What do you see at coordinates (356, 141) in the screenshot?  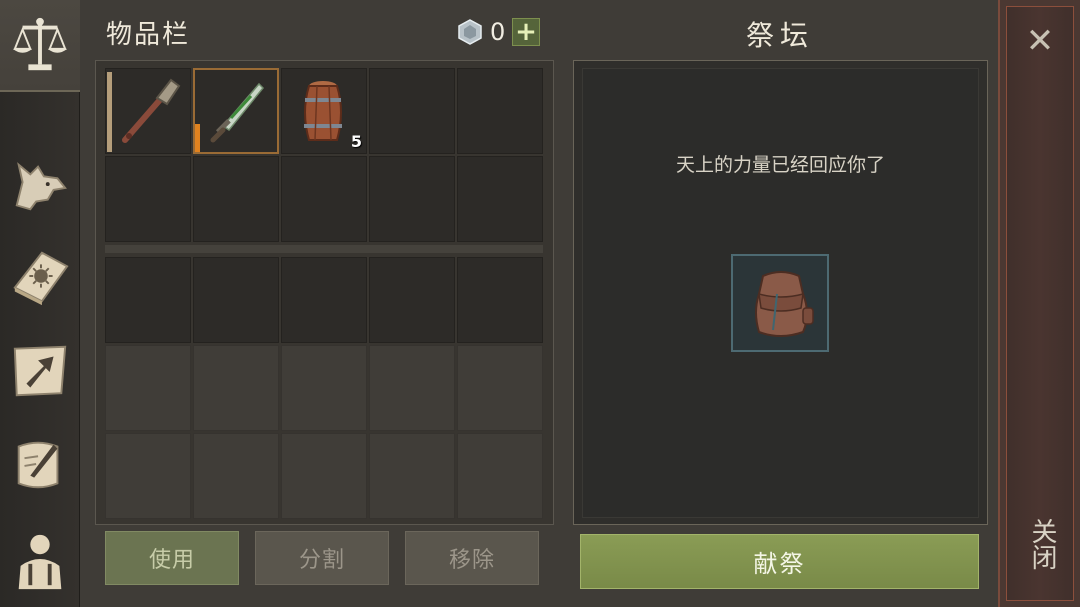 I see `item-count: 5` at bounding box center [356, 141].